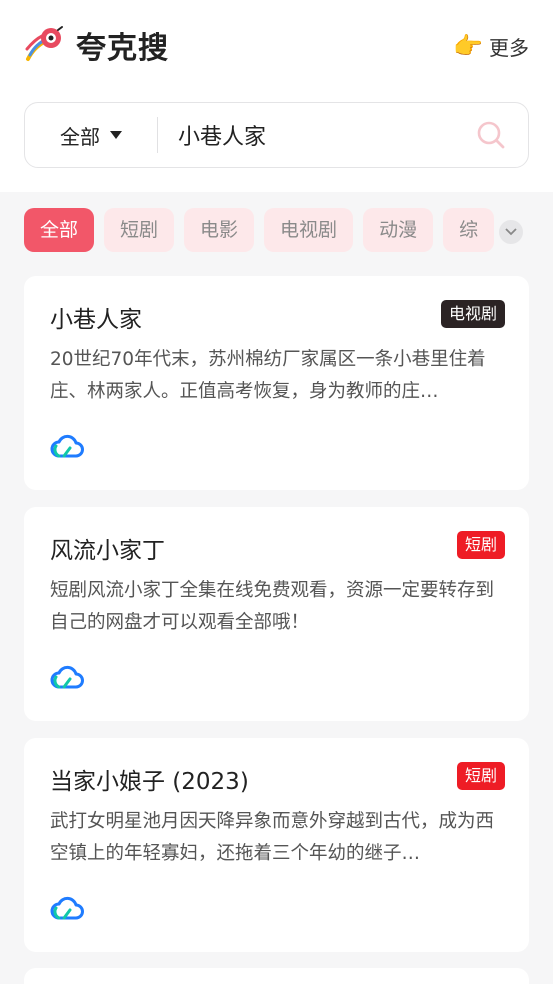 This screenshot has width=553, height=984. I want to click on app-title: 夸克搜, so click(122, 48).